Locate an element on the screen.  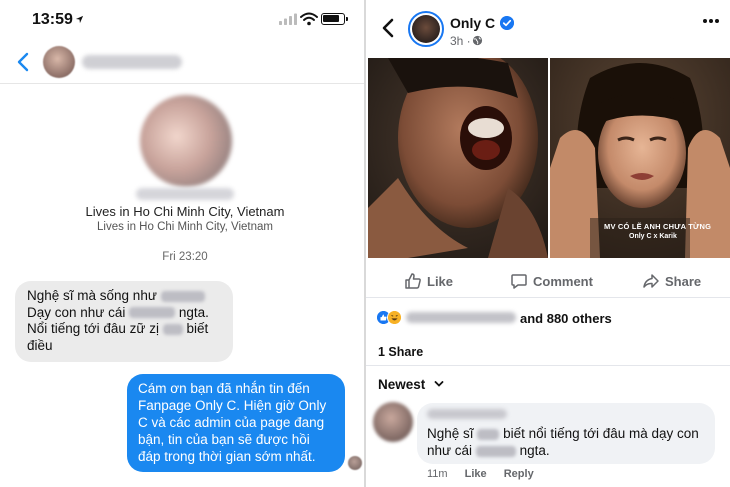
status-time: 13:59 is located at coordinates (52, 19).